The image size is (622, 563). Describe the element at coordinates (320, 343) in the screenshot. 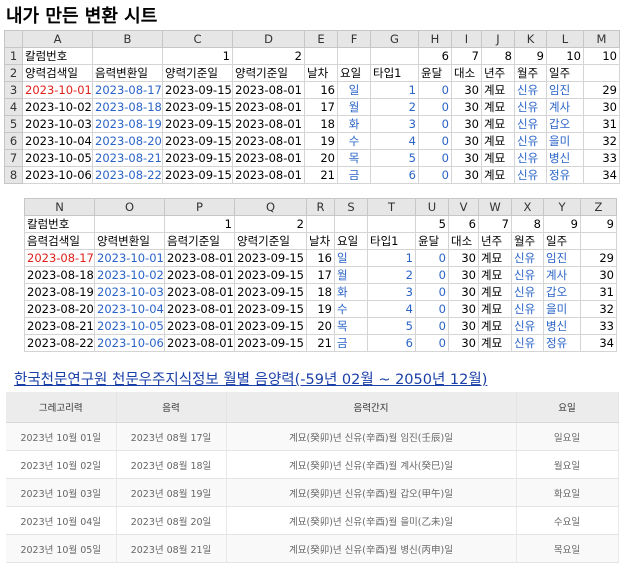

I see `cell: 21` at that location.